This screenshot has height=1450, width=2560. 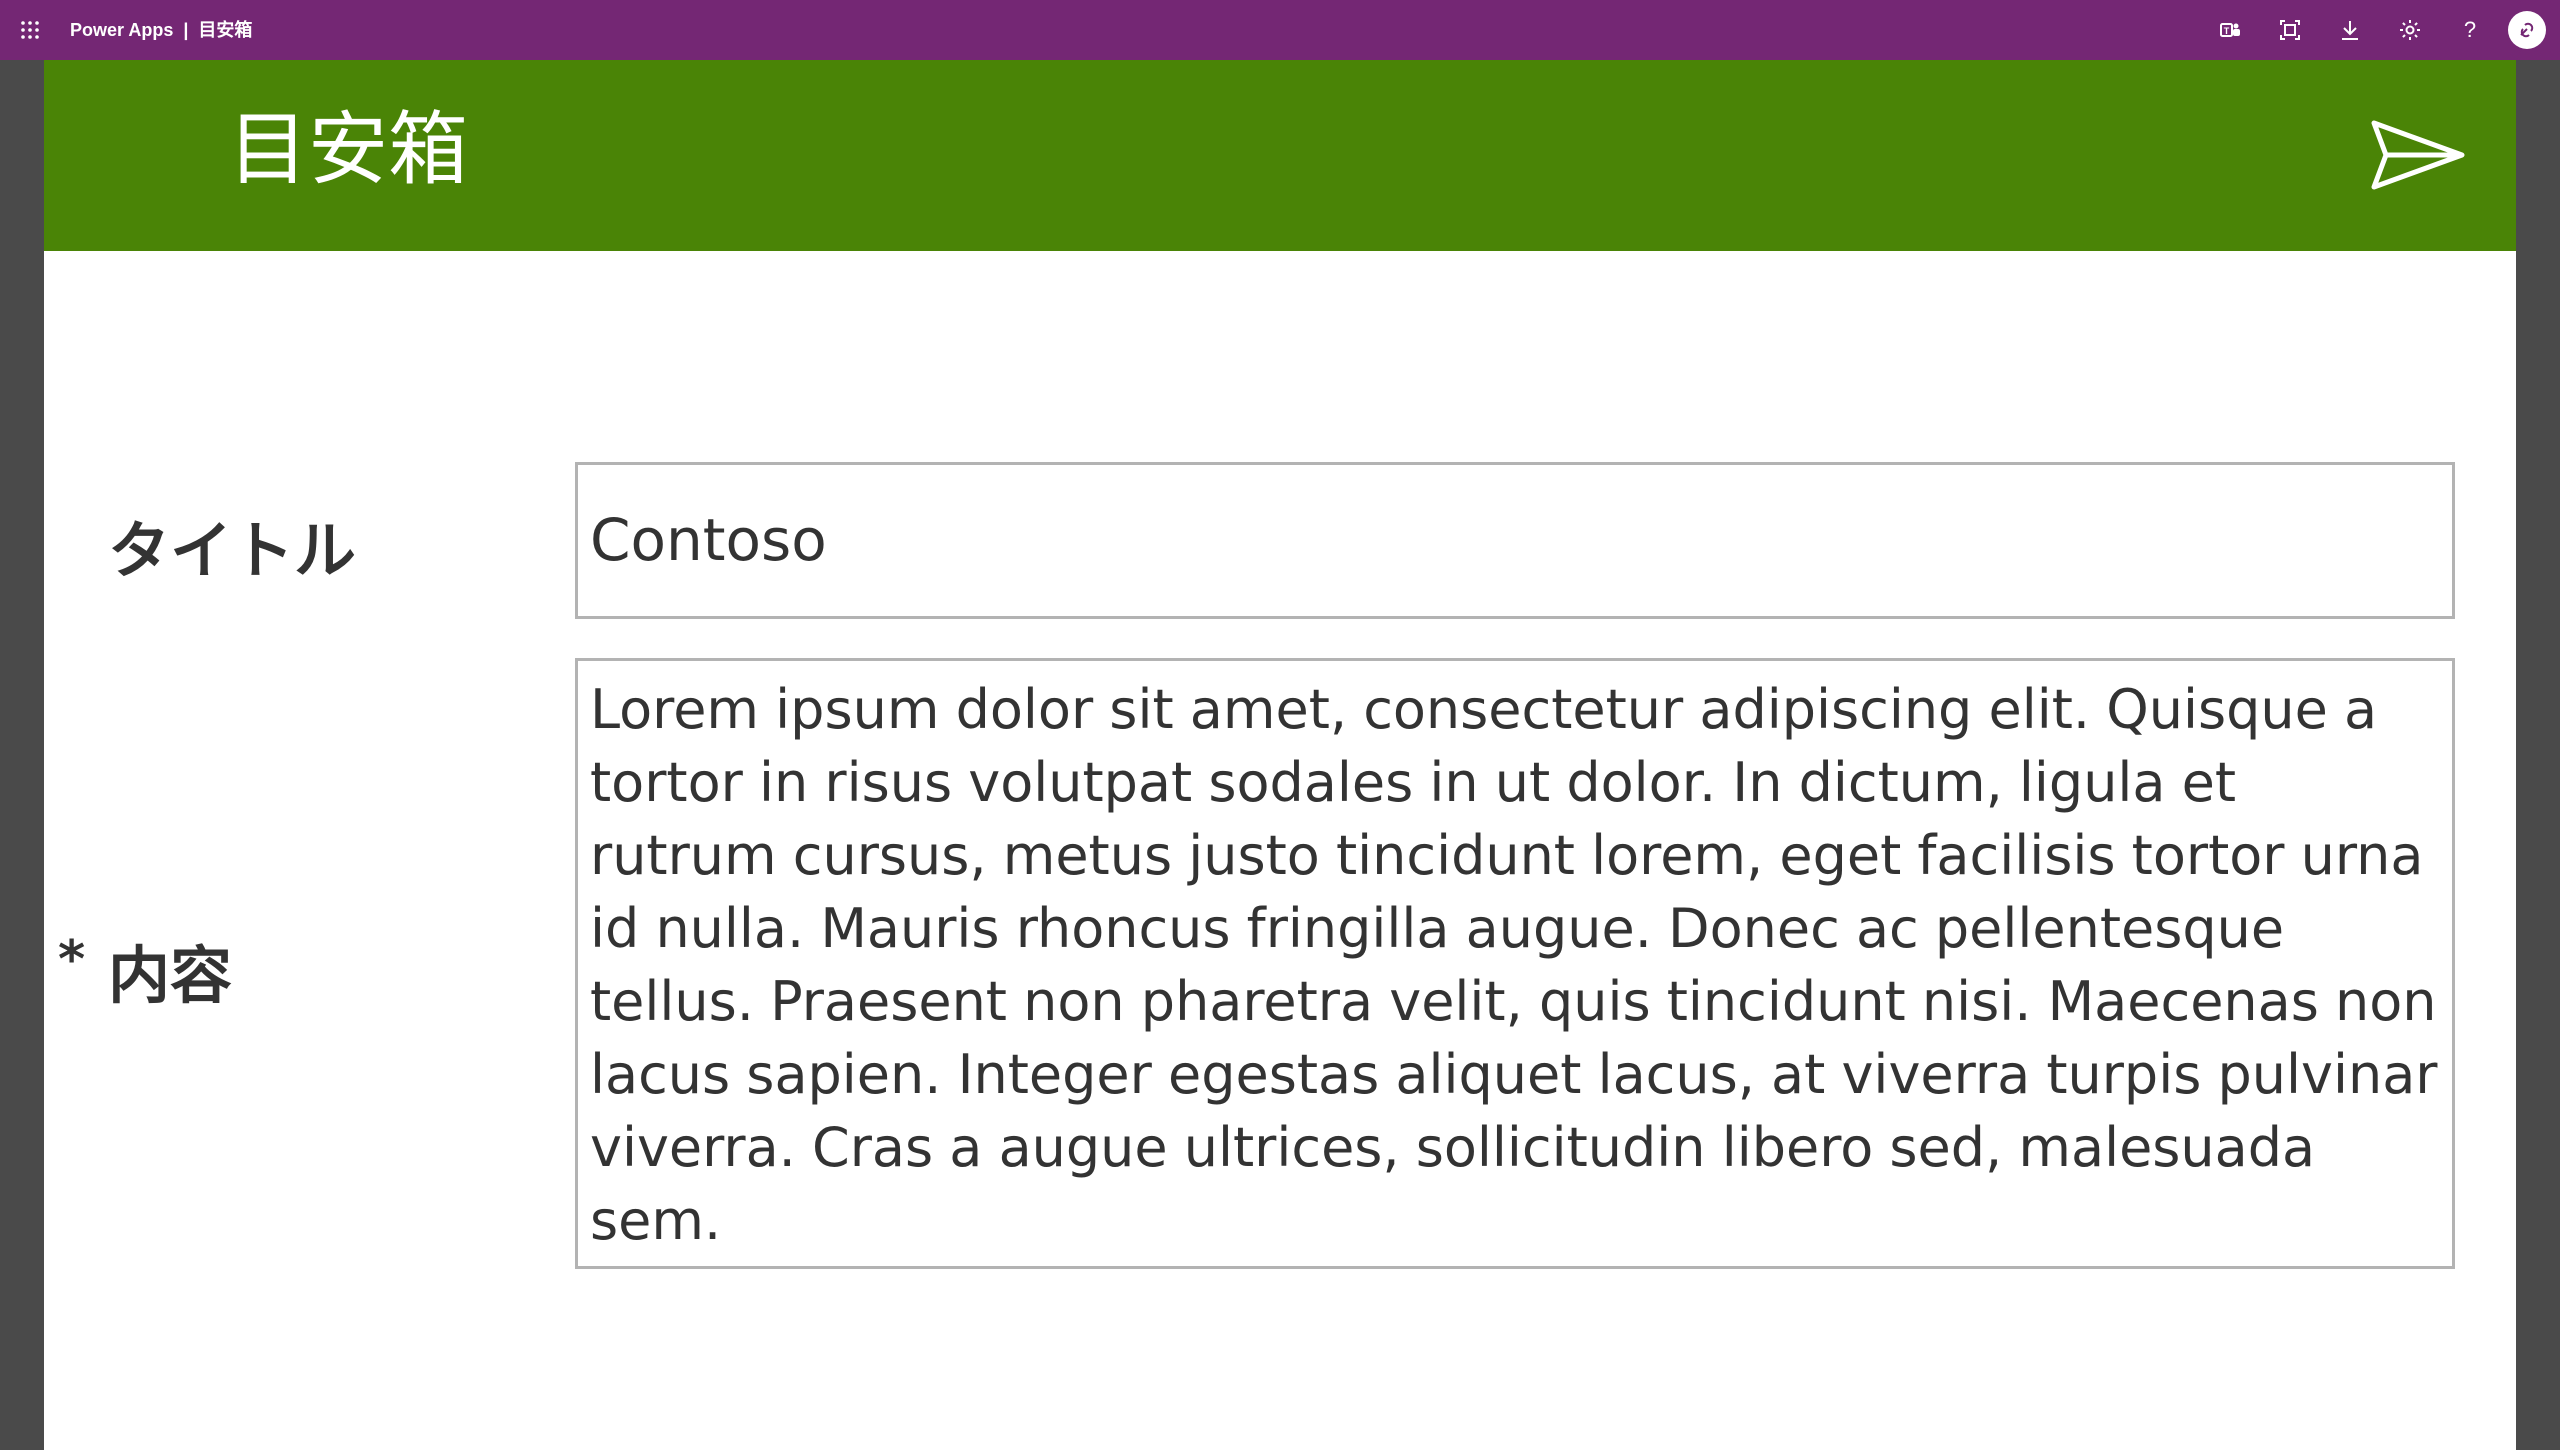 What do you see at coordinates (30, 30) in the screenshot?
I see `waffle-icon` at bounding box center [30, 30].